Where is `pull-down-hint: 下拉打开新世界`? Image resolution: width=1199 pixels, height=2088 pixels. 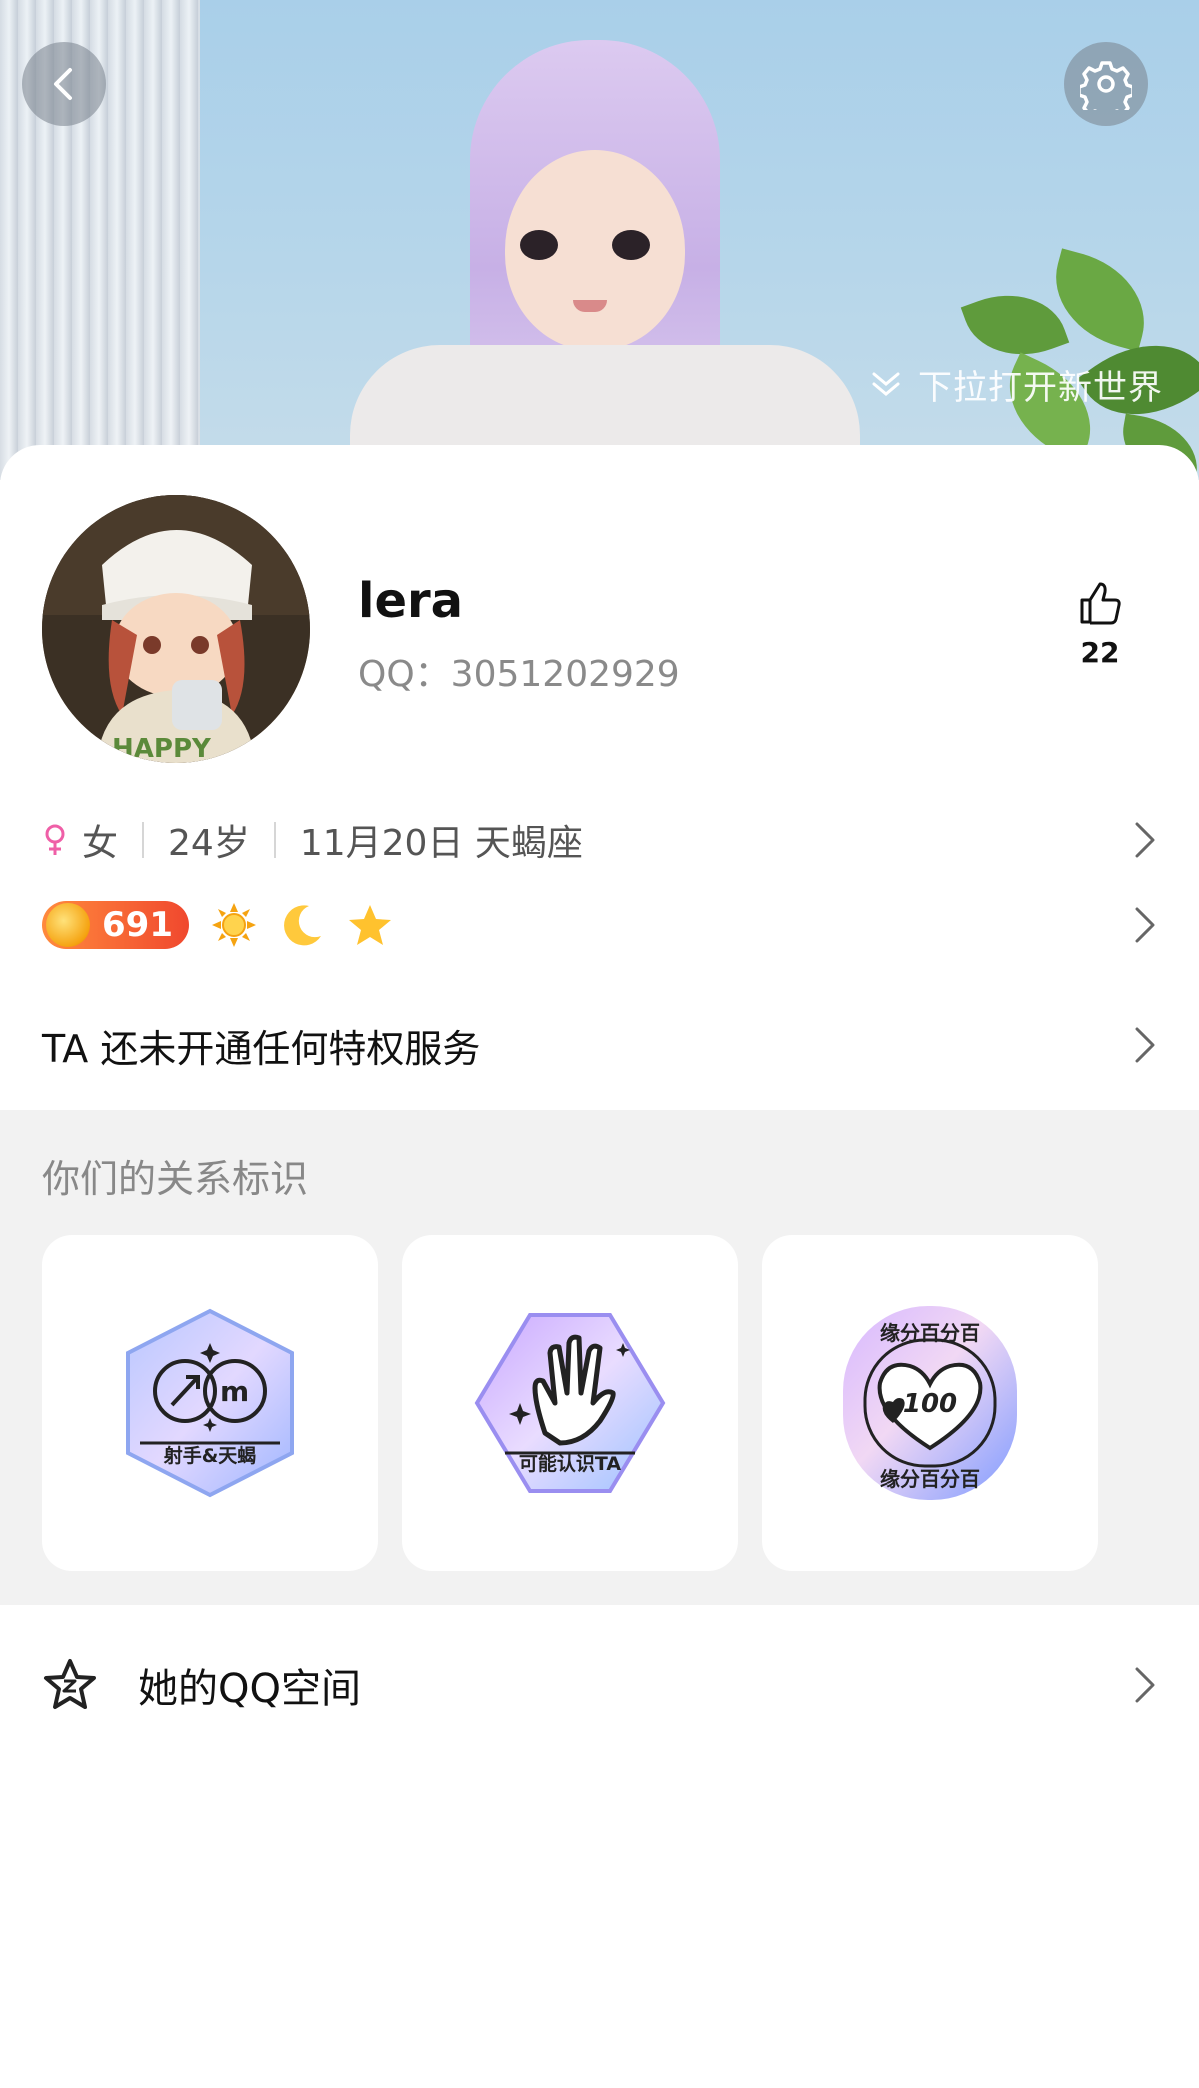 pull-down-hint: 下拉打开新世界 is located at coordinates (1015, 385).